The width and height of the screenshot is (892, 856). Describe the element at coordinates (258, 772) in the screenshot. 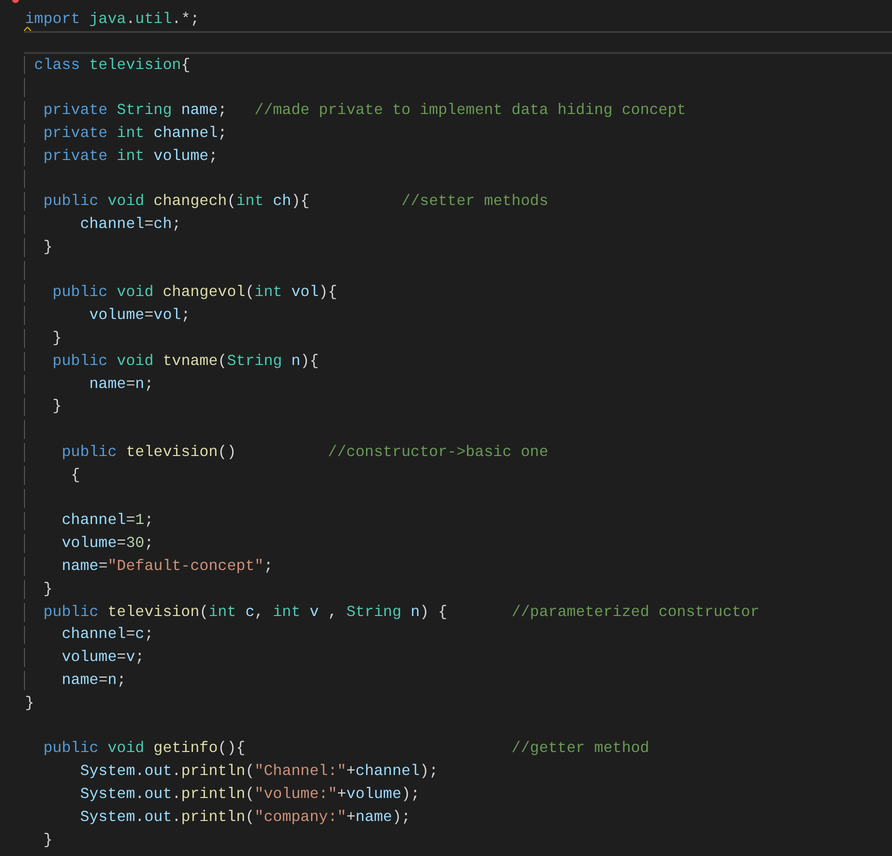

I see `code-line: System.out.println("Channel:"+channel);` at that location.